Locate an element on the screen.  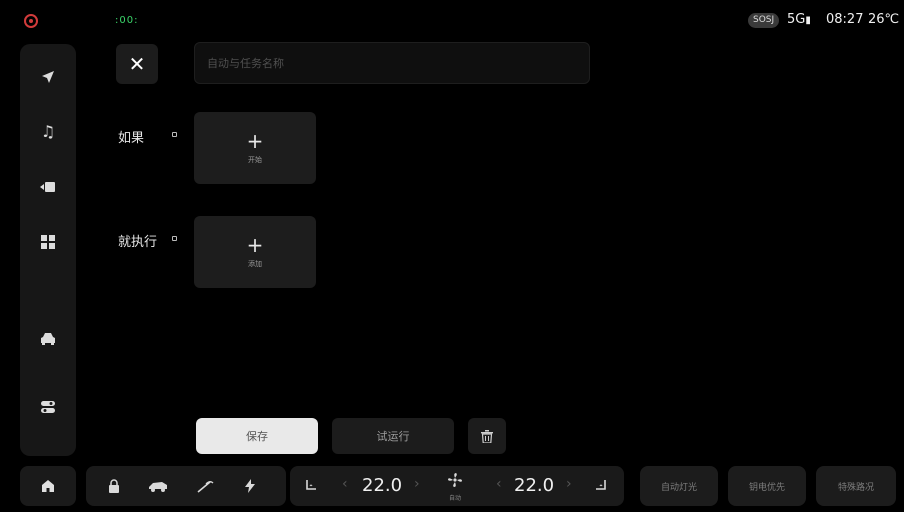
close-icon: ✕ is located at coordinates (137, 64).